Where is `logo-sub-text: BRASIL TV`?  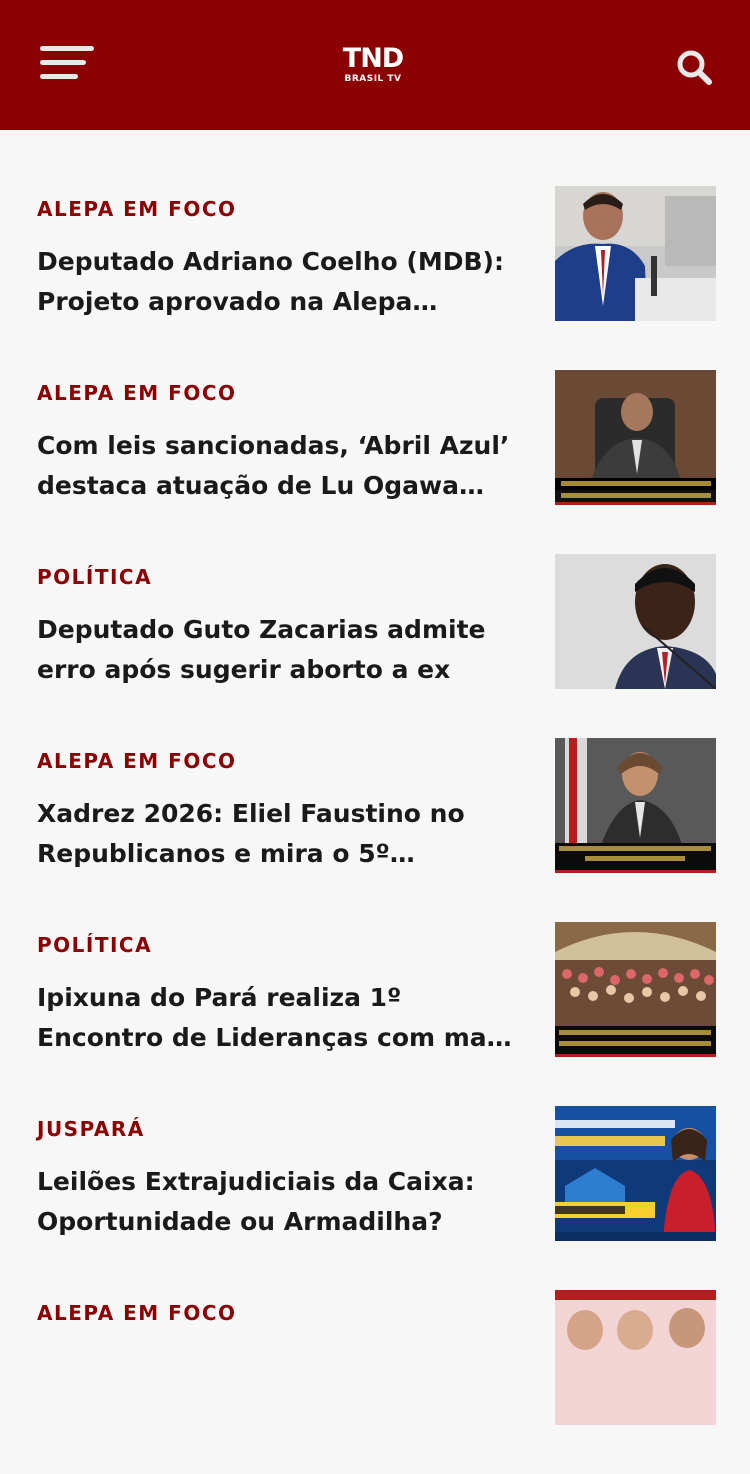 logo-sub-text: BRASIL TV is located at coordinates (373, 79).